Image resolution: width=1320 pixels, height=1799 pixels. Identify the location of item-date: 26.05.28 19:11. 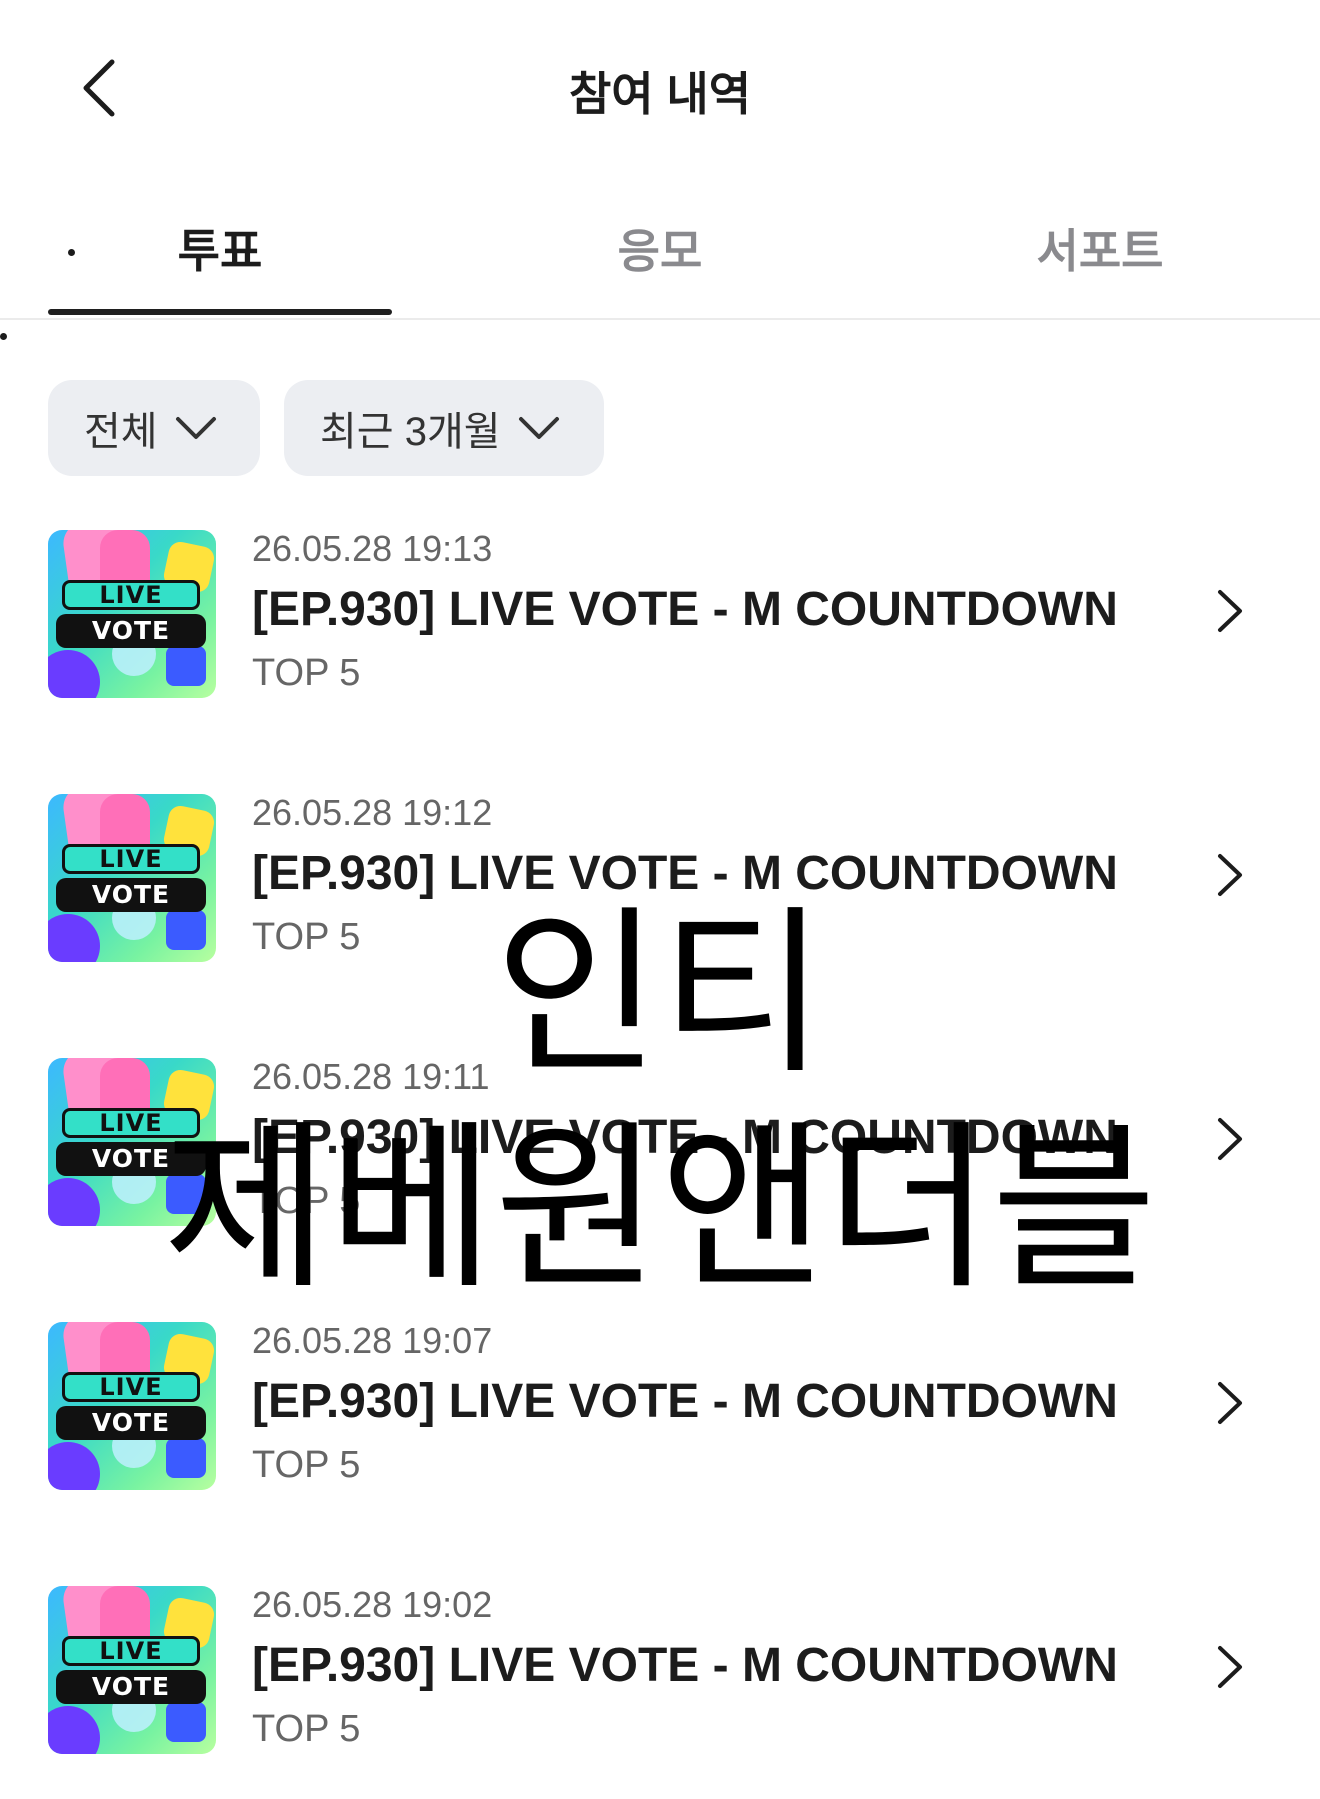
(371, 1076).